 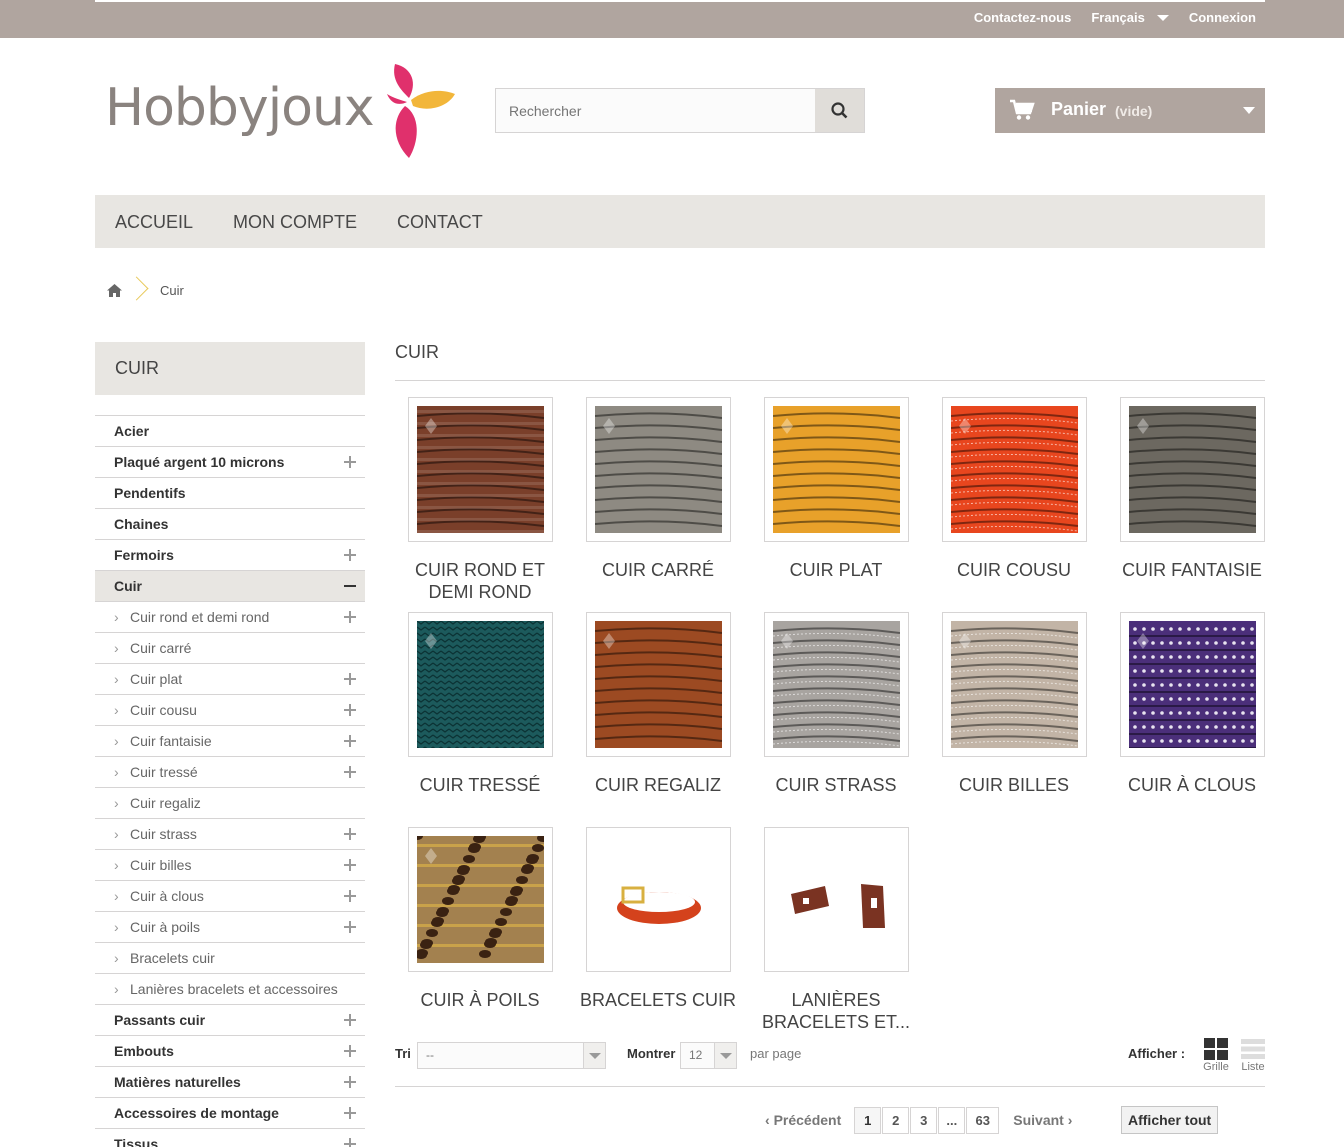 I want to click on sidebar-item-lani-res-bracelets-et-accessoires: Lanières bracelets et accessoires, so click(x=230, y=989).